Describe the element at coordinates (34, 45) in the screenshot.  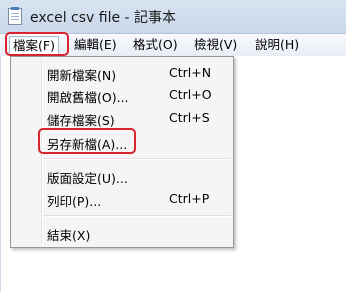
I see `menu-file: 檔案(F)` at that location.